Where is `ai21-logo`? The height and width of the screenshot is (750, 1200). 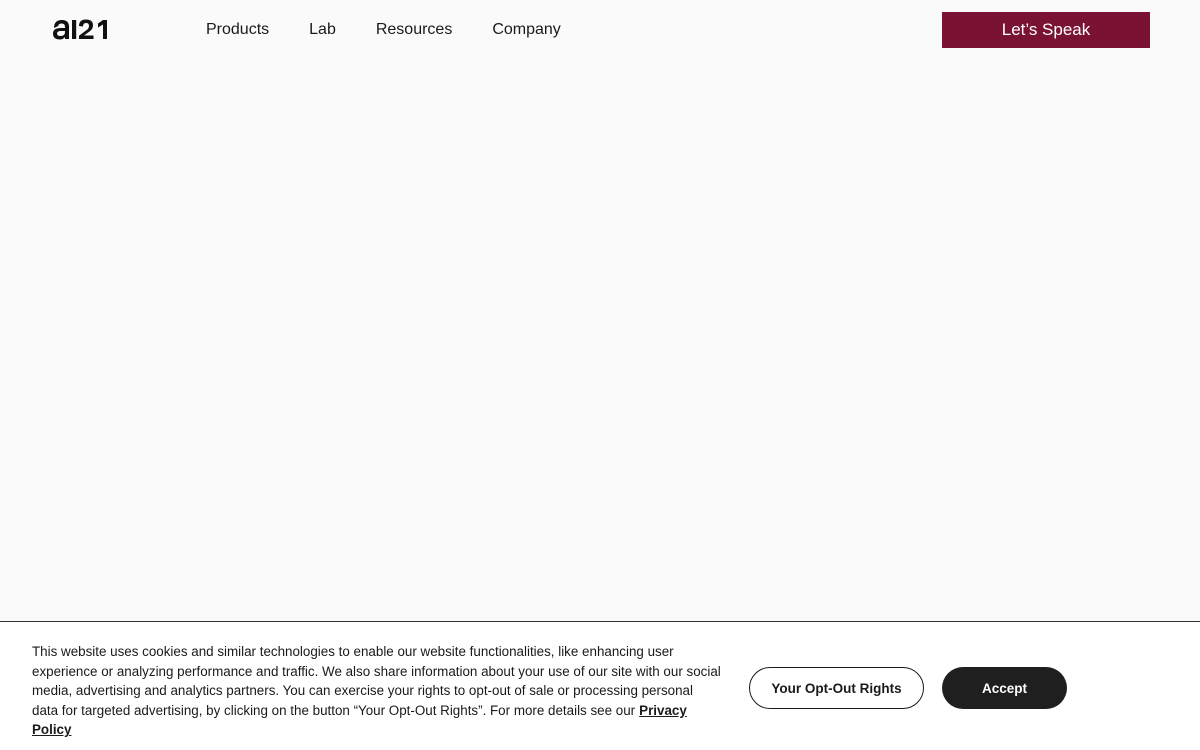
ai21-logo is located at coordinates (84, 29).